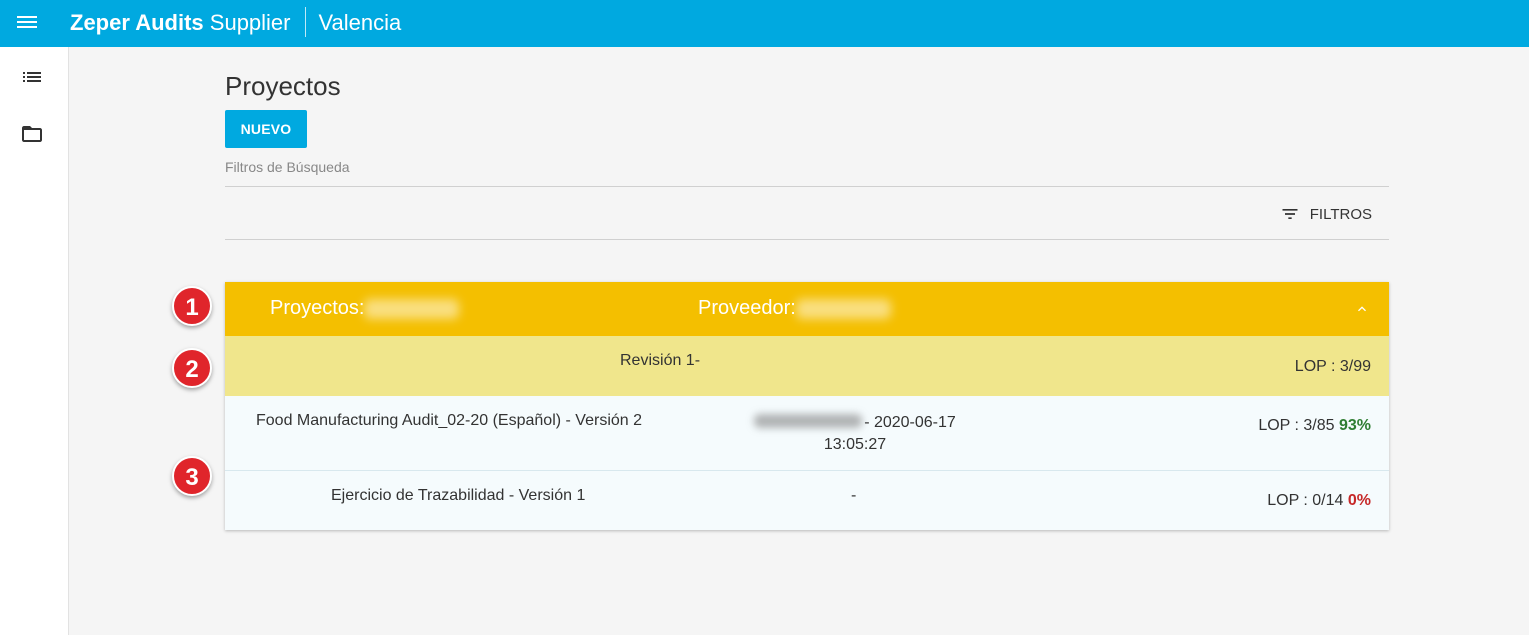 This screenshot has height=635, width=1529. Describe the element at coordinates (192, 306) in the screenshot. I see `annotation-marker: 1` at that location.